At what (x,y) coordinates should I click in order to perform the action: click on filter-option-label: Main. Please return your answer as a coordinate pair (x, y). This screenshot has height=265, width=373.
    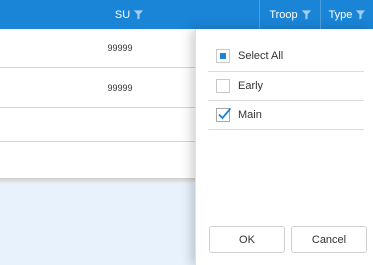
    Looking at the image, I should click on (250, 115).